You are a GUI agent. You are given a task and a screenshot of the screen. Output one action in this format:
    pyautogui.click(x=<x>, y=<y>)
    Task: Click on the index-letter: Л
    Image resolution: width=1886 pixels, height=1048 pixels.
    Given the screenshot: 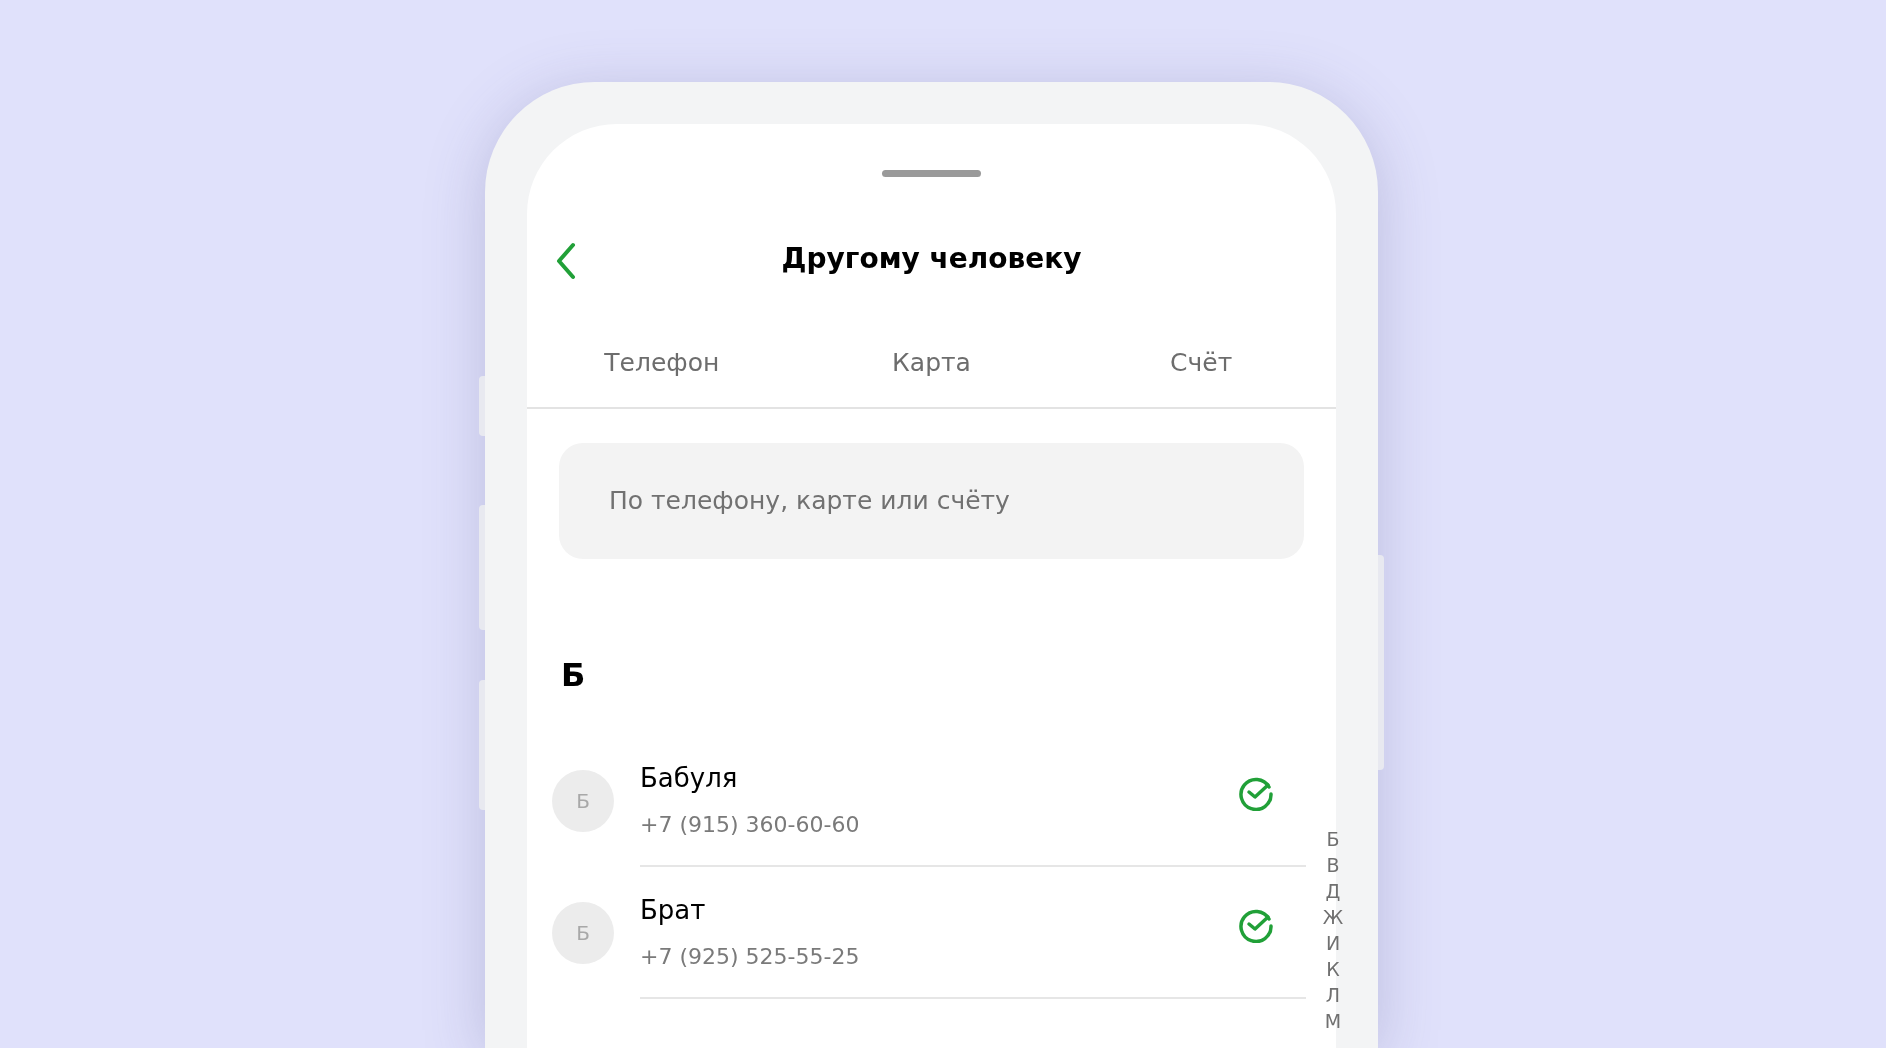 What is the action you would take?
    pyautogui.click(x=1333, y=995)
    